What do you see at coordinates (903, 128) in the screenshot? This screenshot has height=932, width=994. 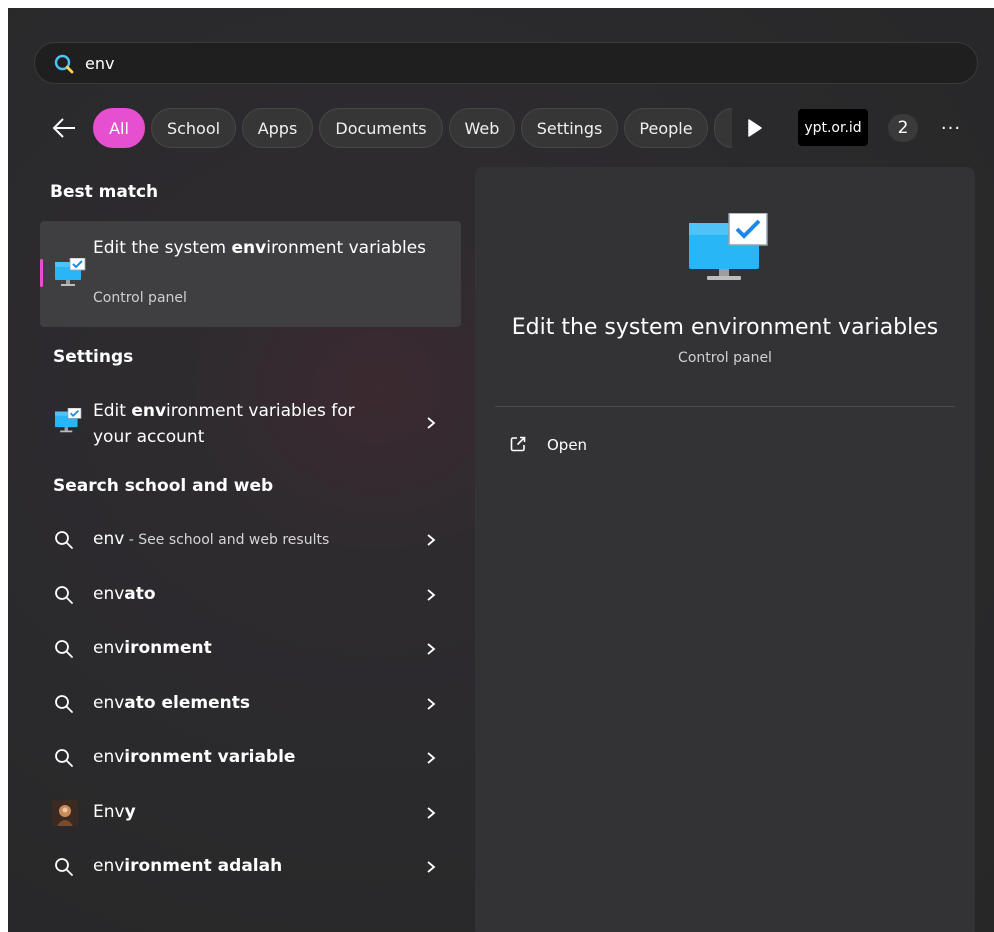 I see `notification-count-badge: 2` at bounding box center [903, 128].